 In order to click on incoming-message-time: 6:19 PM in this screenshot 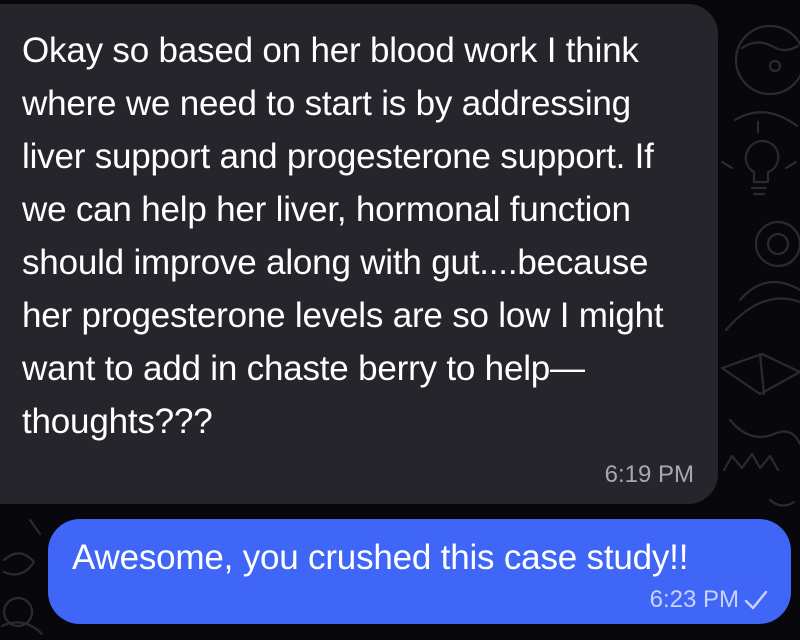, I will do `click(649, 474)`.